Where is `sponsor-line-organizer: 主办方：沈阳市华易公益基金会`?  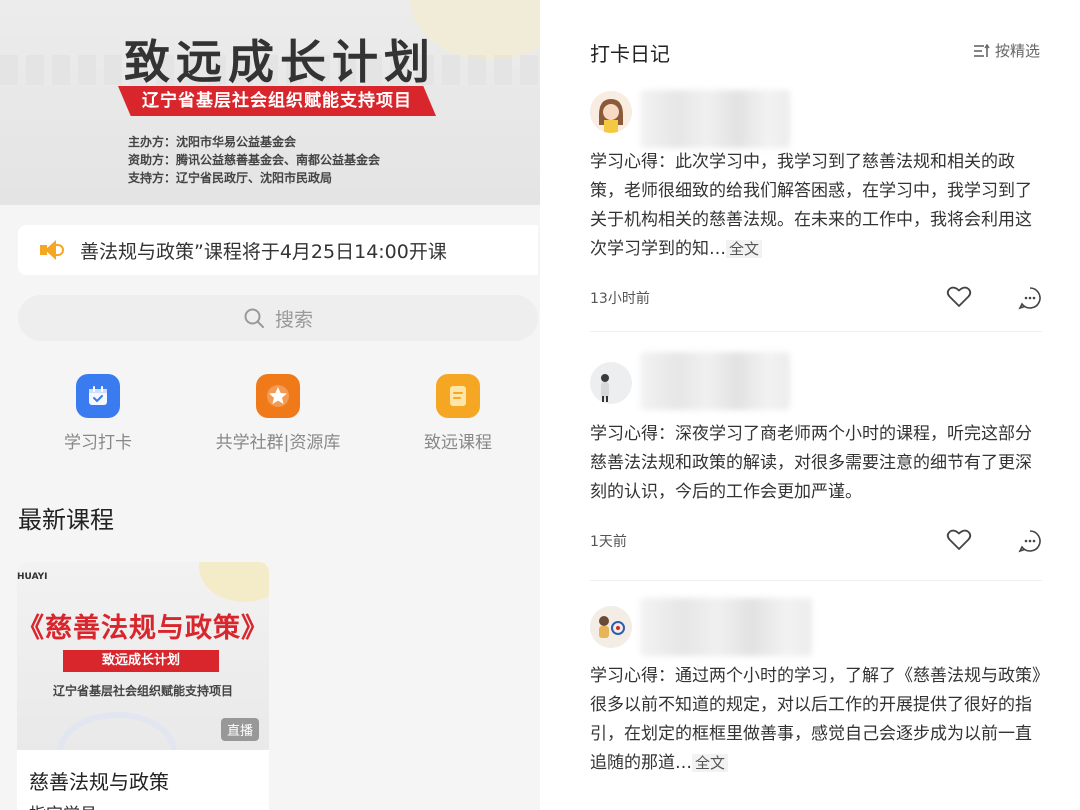
sponsor-line-organizer: 主办方：沈阳市华易公益基金会 is located at coordinates (212, 142).